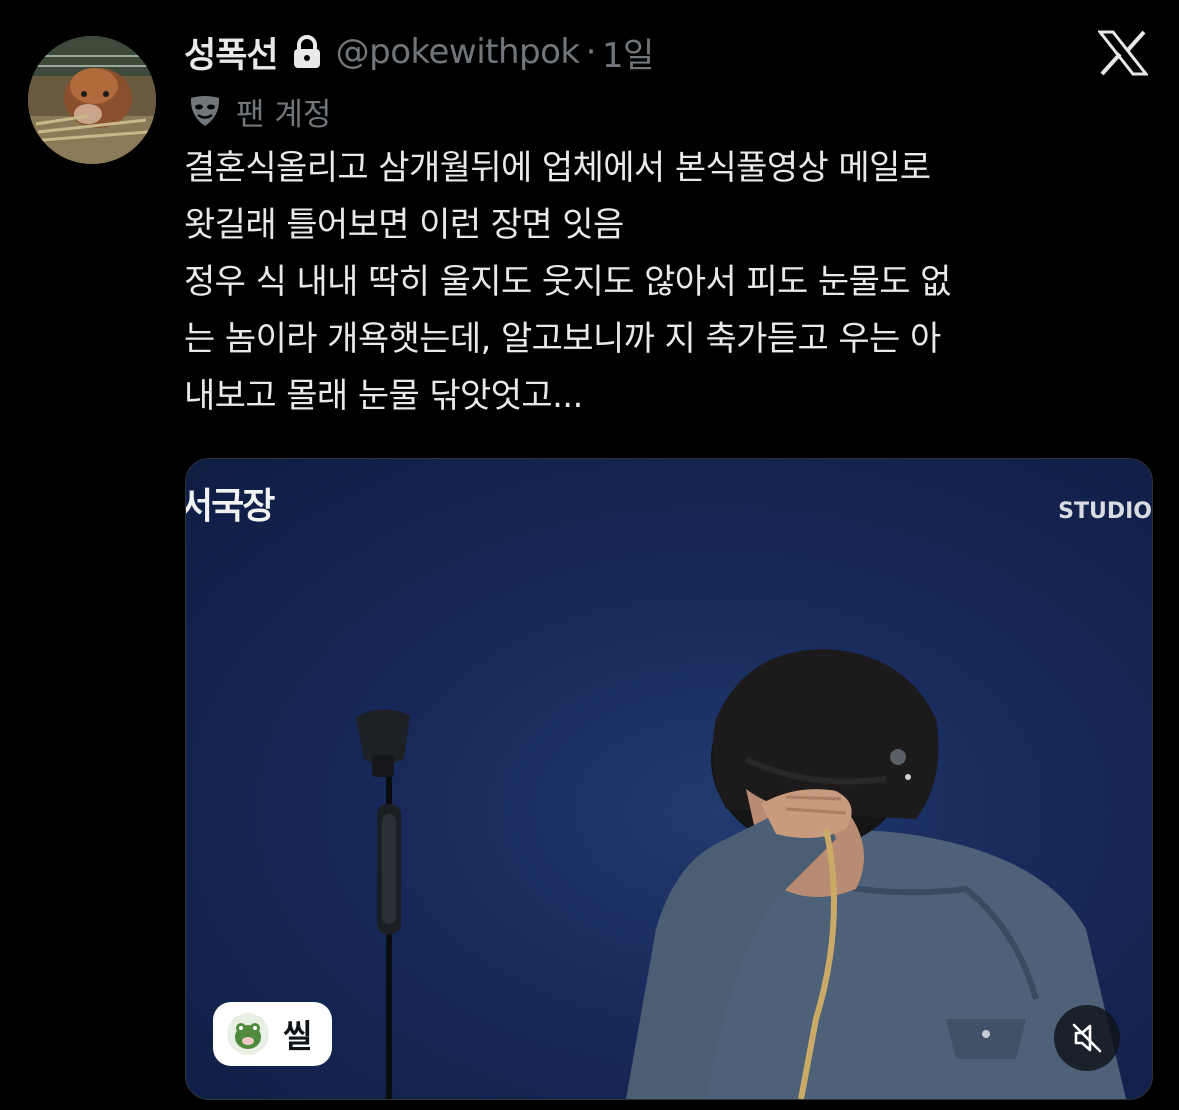 The width and height of the screenshot is (1179, 1110). I want to click on channel-chip-label: 씰, so click(298, 1036).